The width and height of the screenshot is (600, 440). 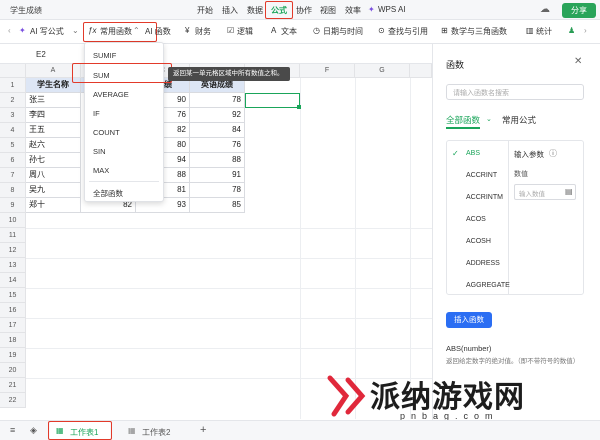 What do you see at coordinates (104, 55) in the screenshot?
I see `dropdown-item-sumif: SUMIF` at bounding box center [104, 55].